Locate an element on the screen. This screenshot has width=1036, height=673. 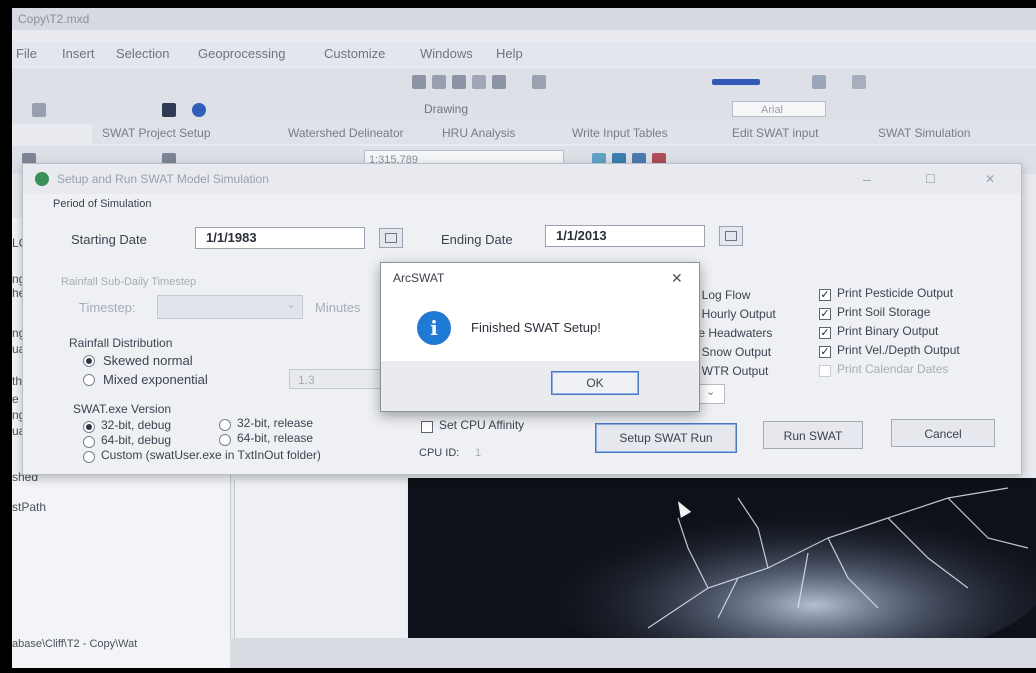
message-close-icon: ✕ is located at coordinates (677, 278).